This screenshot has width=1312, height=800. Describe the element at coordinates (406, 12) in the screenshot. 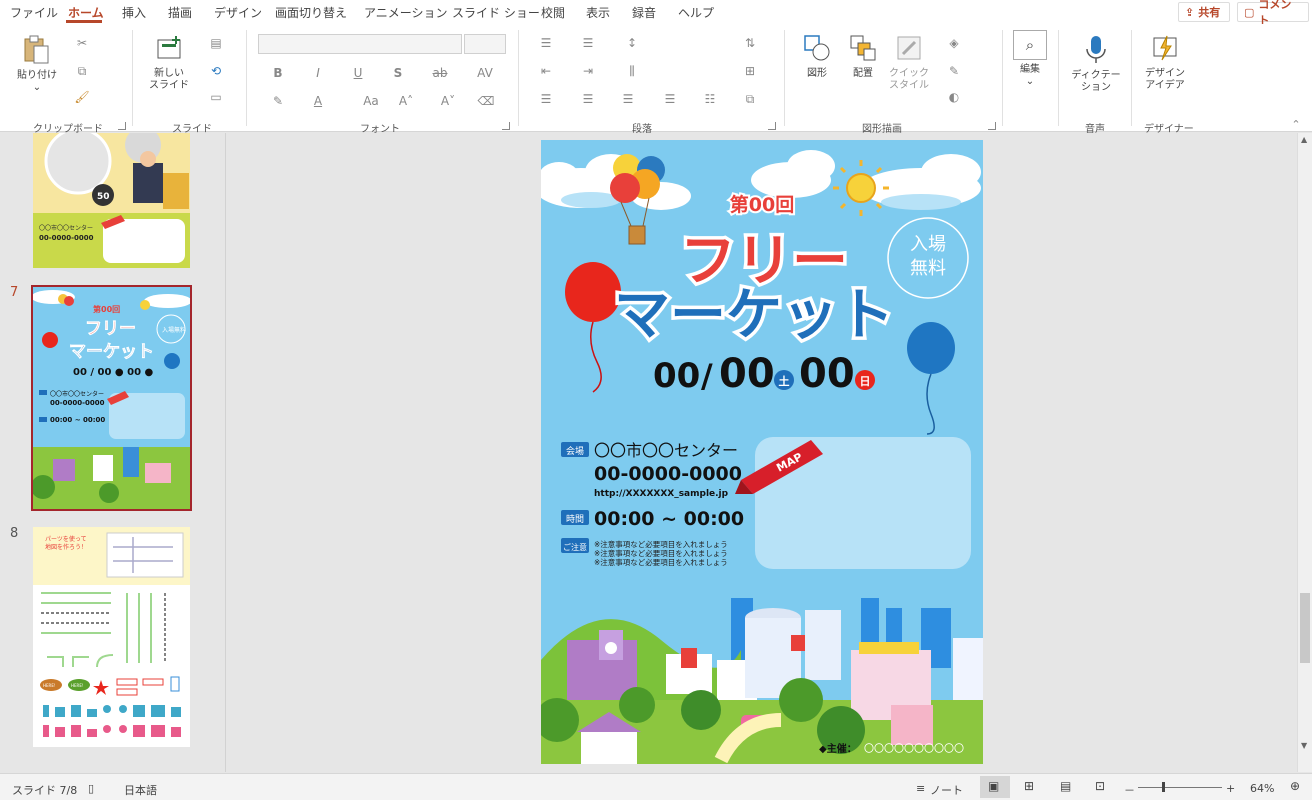

I see `tab-animations: アニメーション` at that location.